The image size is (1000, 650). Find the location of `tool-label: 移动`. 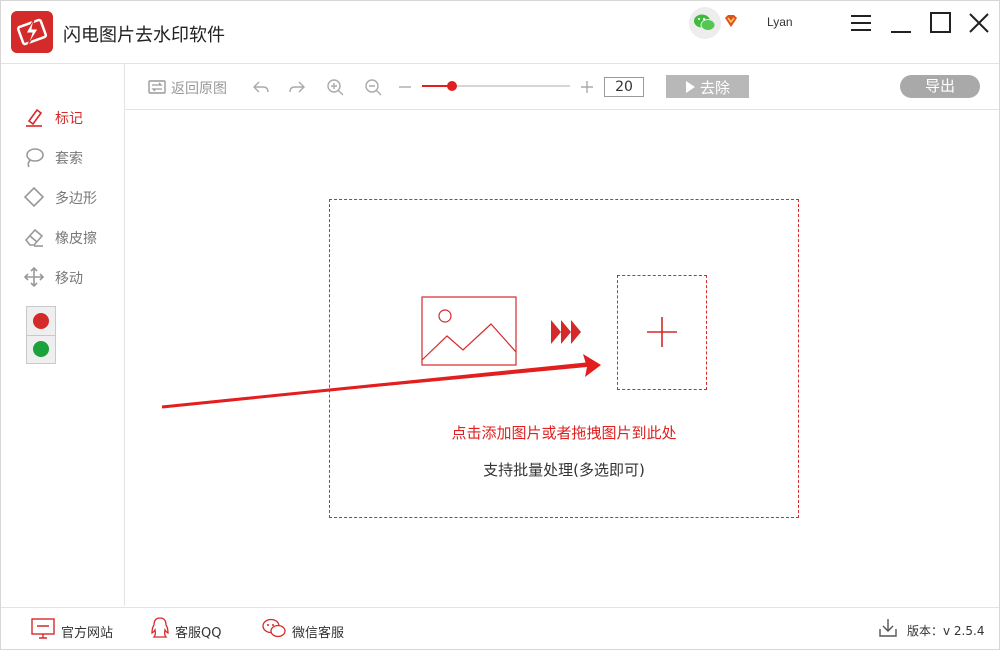

tool-label: 移动 is located at coordinates (69, 279).